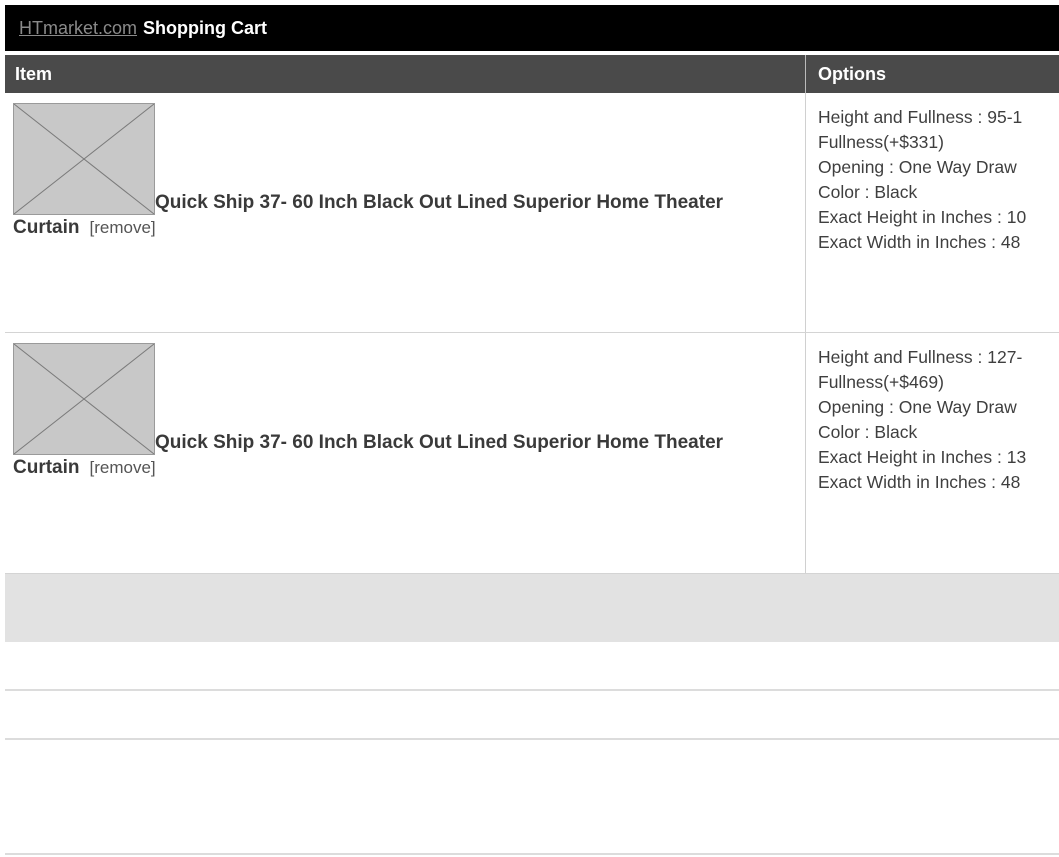  What do you see at coordinates (920, 117) in the screenshot?
I see `option-height-fullness: Height and Fullness : 95-1` at bounding box center [920, 117].